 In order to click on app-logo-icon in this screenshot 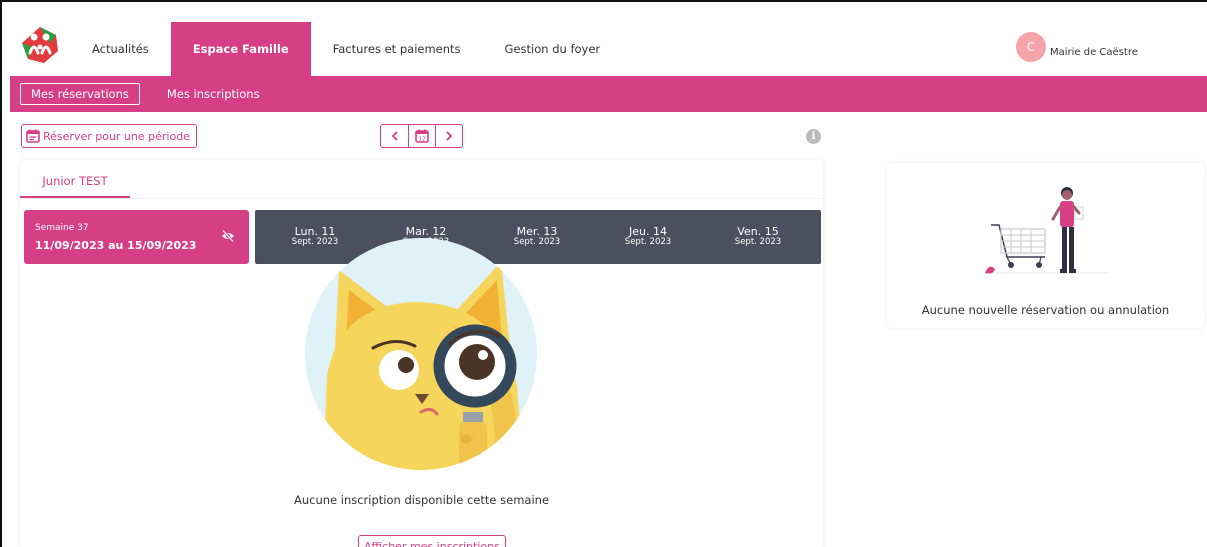, I will do `click(40, 45)`.